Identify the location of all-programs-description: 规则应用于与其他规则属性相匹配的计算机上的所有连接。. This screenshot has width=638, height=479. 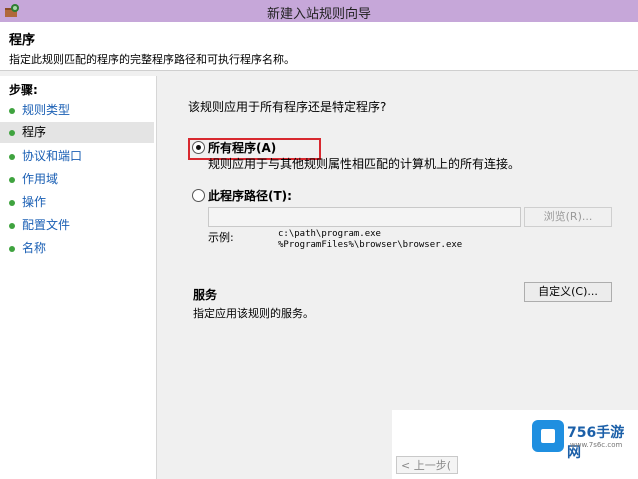
(364, 164).